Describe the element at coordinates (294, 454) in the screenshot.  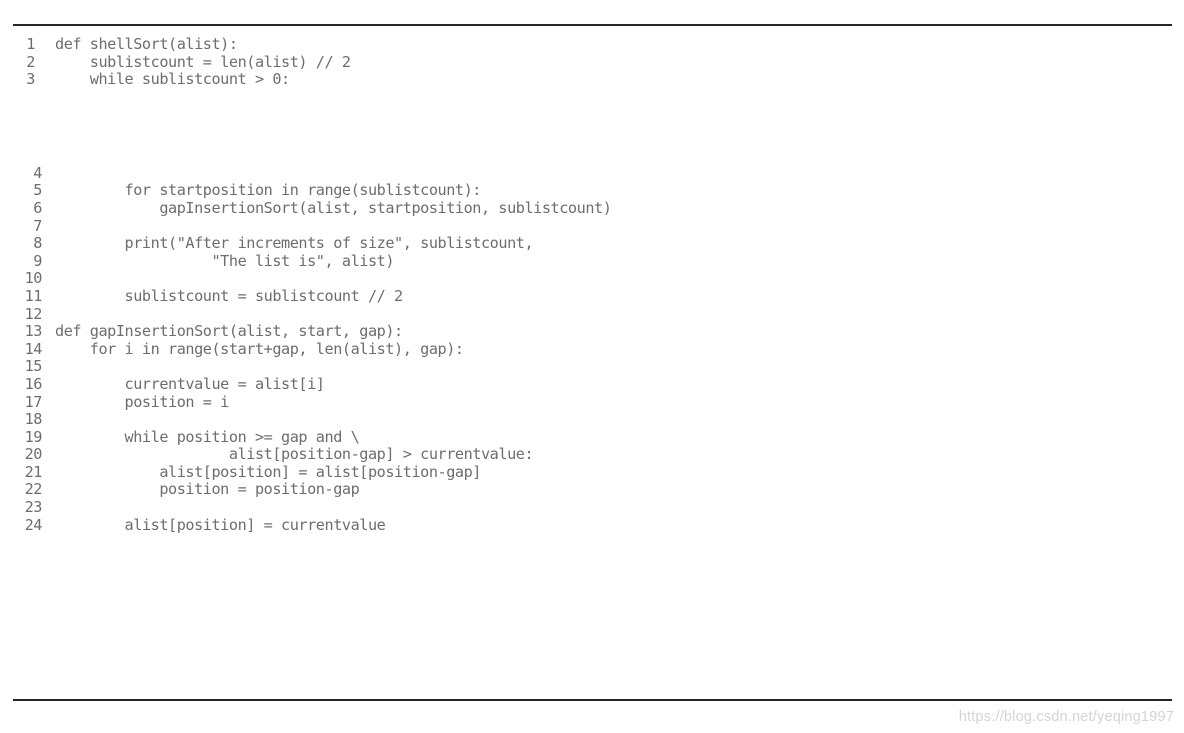
I see `line-source: alist[position-gap] > currentvalue:` at that location.